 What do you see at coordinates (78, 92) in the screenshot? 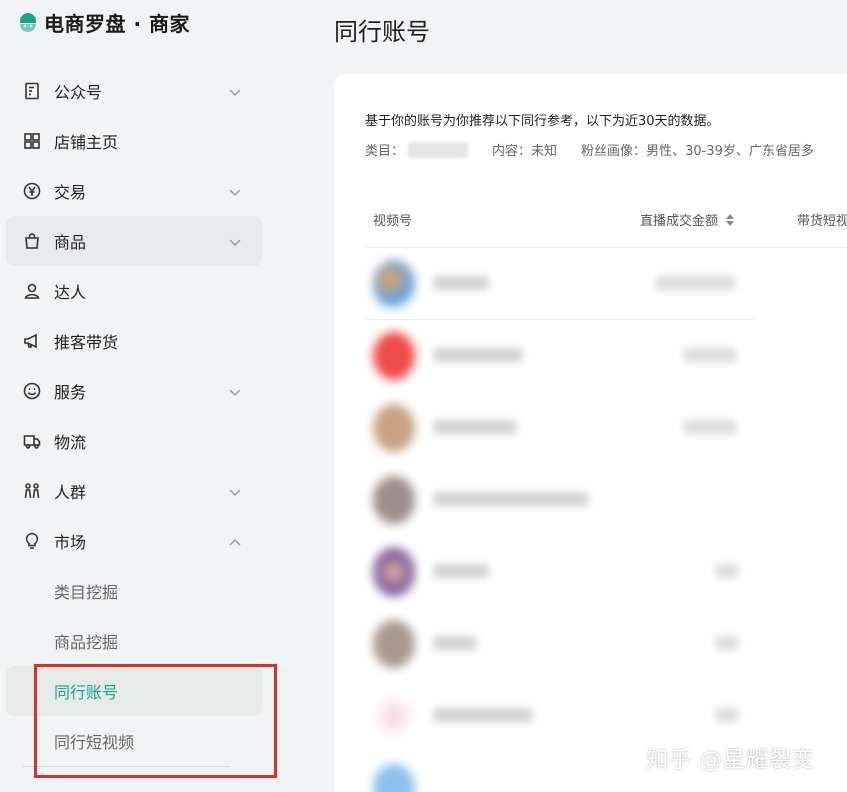
I see `sidebar-item-label: 公众号` at bounding box center [78, 92].